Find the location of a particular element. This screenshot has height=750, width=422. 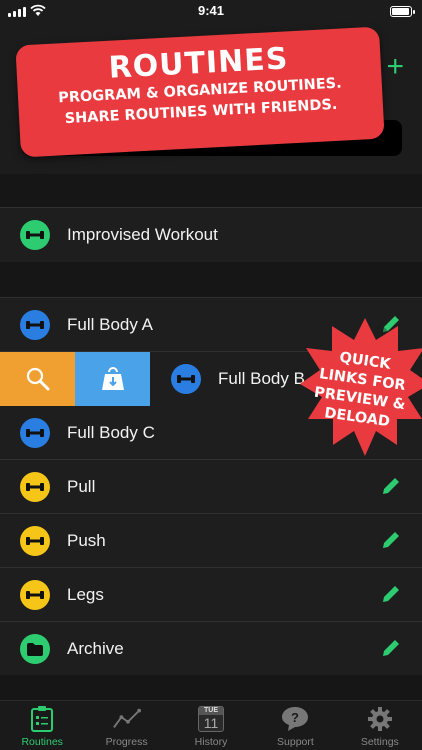

tab-label: Routines is located at coordinates (42, 742).